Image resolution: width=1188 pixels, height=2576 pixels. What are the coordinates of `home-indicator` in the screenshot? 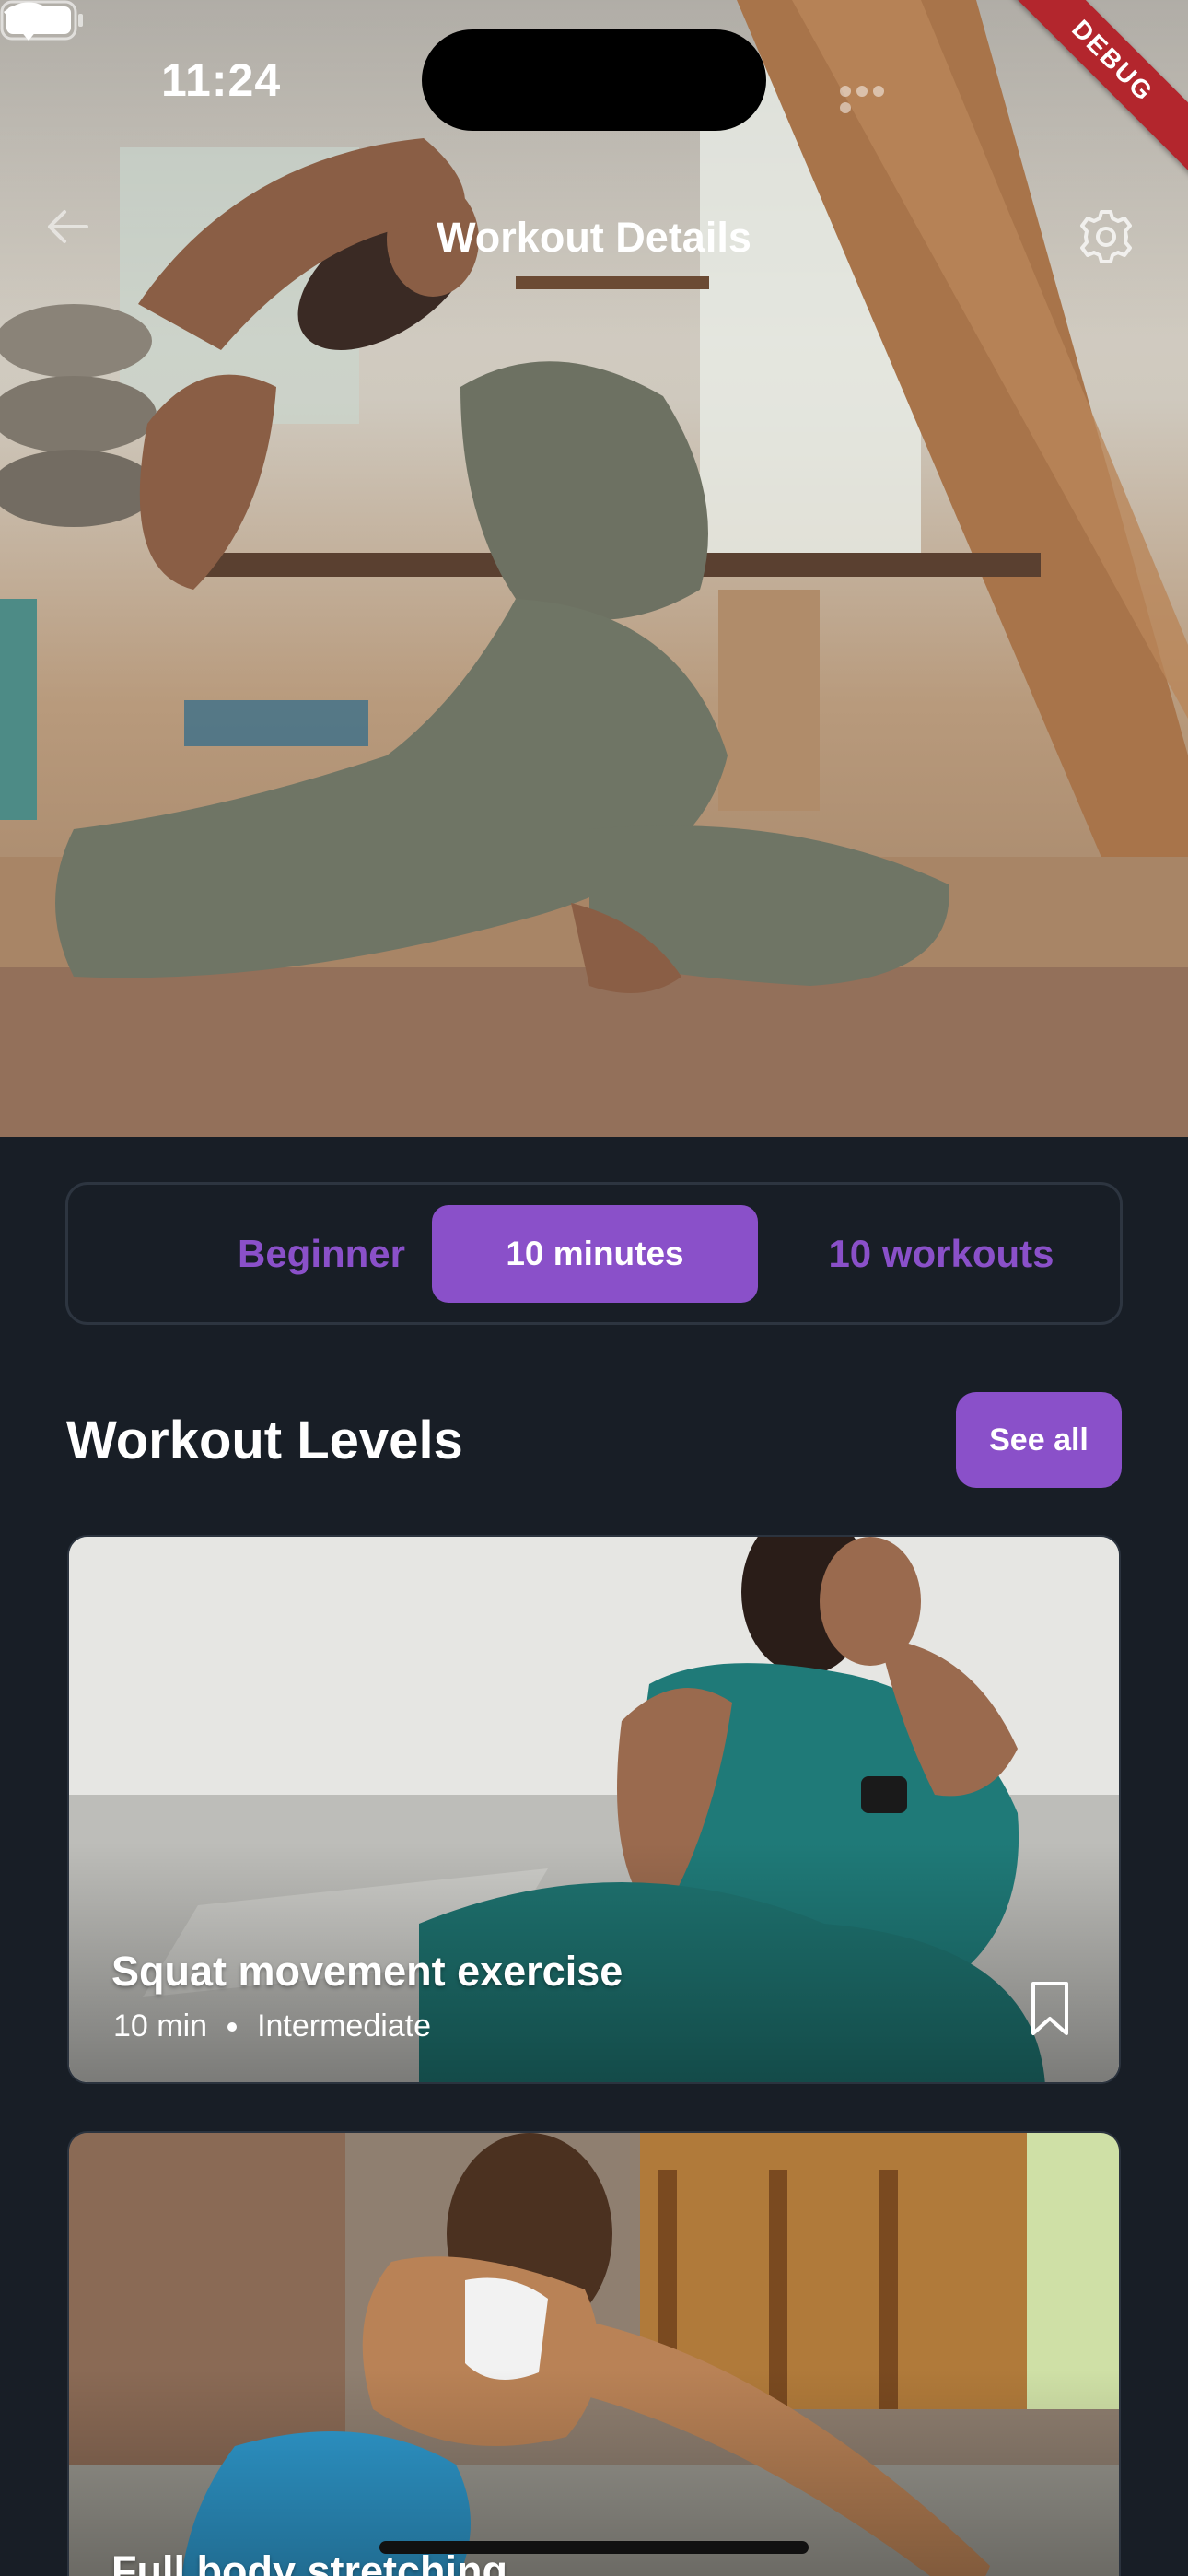 It's located at (594, 2547).